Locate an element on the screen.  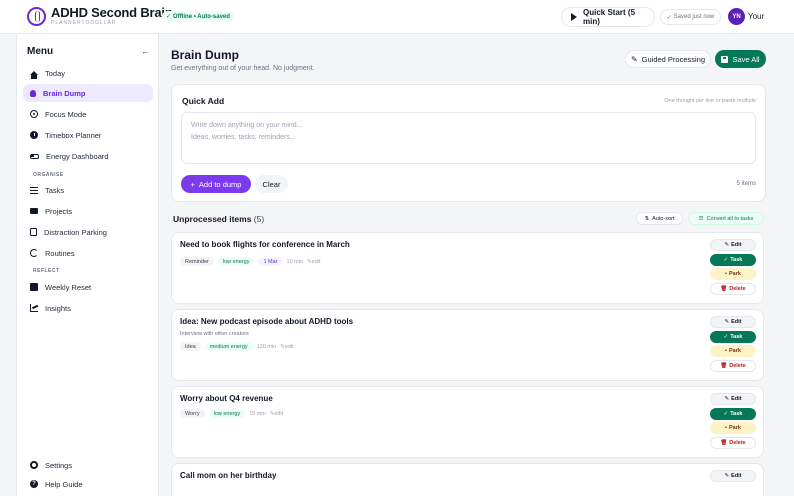
avatar: YN is located at coordinates (736, 16).